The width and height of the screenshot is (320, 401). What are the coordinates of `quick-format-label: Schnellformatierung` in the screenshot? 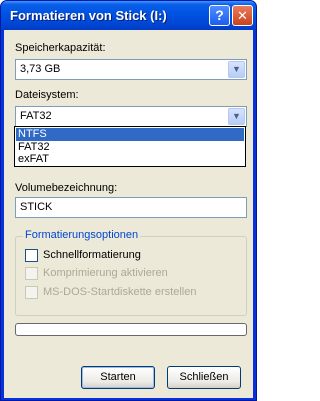 It's located at (92, 255).